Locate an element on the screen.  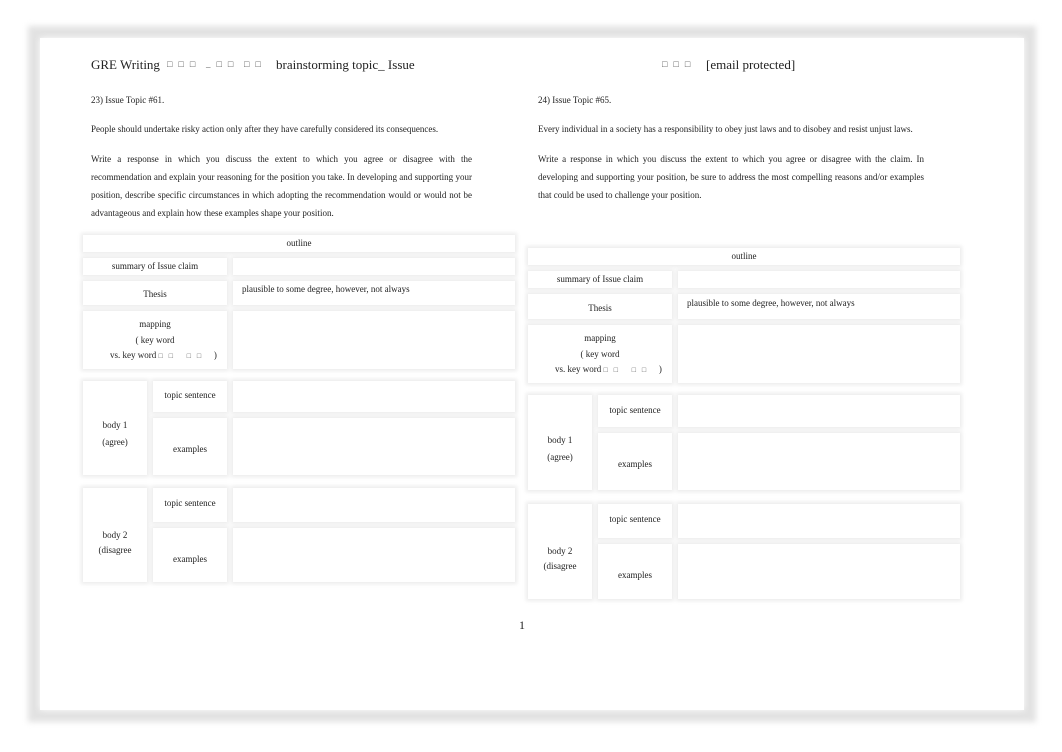
author-glyphs: □□□ is located at coordinates (679, 64).